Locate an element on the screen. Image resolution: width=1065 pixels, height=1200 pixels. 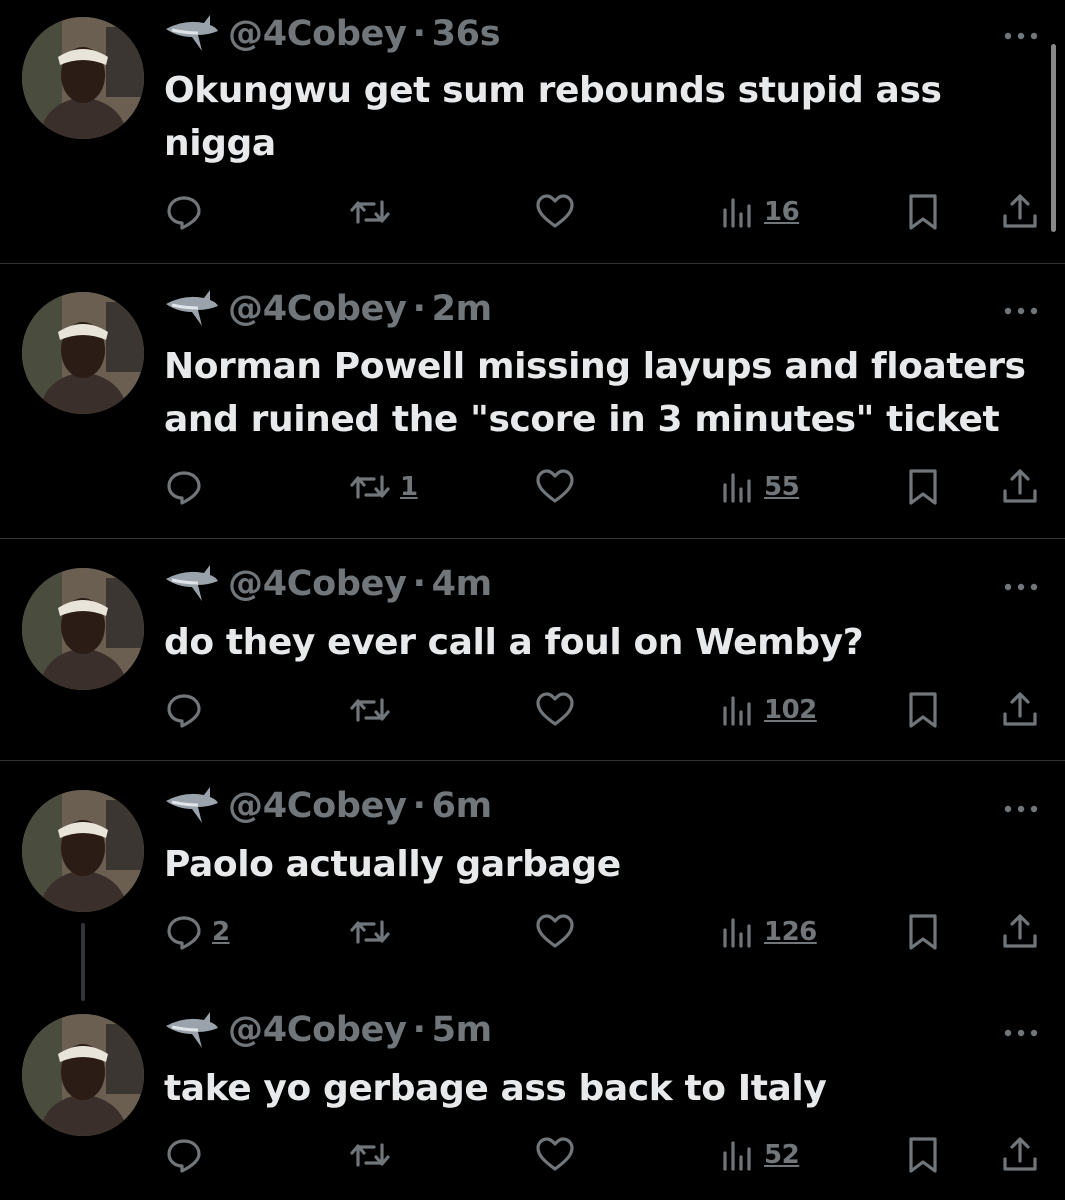
tweet-header: @4Cobey · 4m is located at coordinates (360, 584).